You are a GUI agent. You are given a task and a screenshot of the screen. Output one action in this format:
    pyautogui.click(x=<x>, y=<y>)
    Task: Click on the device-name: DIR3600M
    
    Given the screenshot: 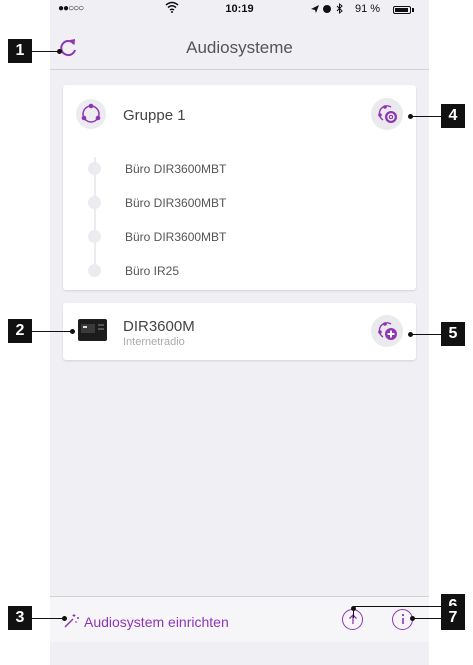 What is the action you would take?
    pyautogui.click(x=159, y=326)
    